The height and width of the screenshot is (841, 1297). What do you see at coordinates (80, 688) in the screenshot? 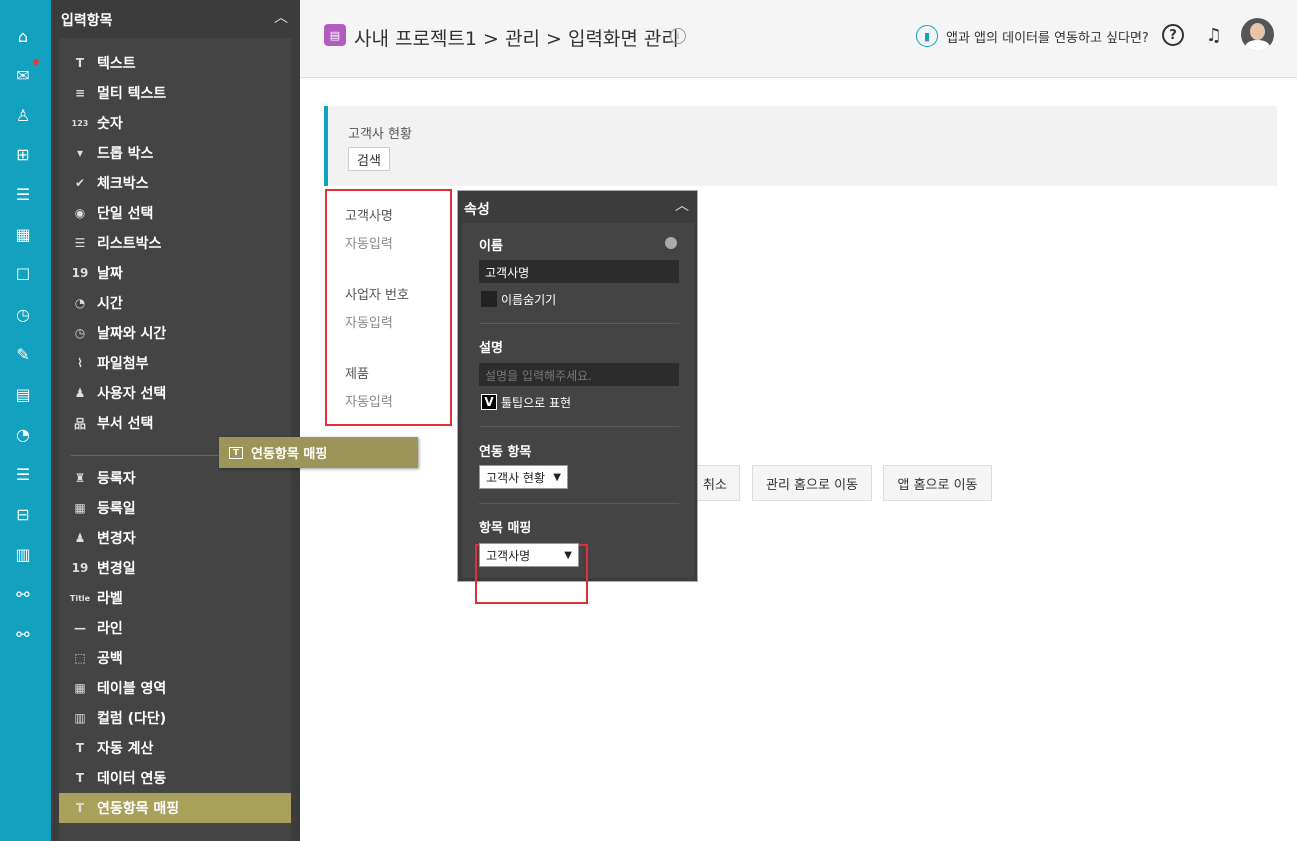
I see `table-icon: ▦` at bounding box center [80, 688].